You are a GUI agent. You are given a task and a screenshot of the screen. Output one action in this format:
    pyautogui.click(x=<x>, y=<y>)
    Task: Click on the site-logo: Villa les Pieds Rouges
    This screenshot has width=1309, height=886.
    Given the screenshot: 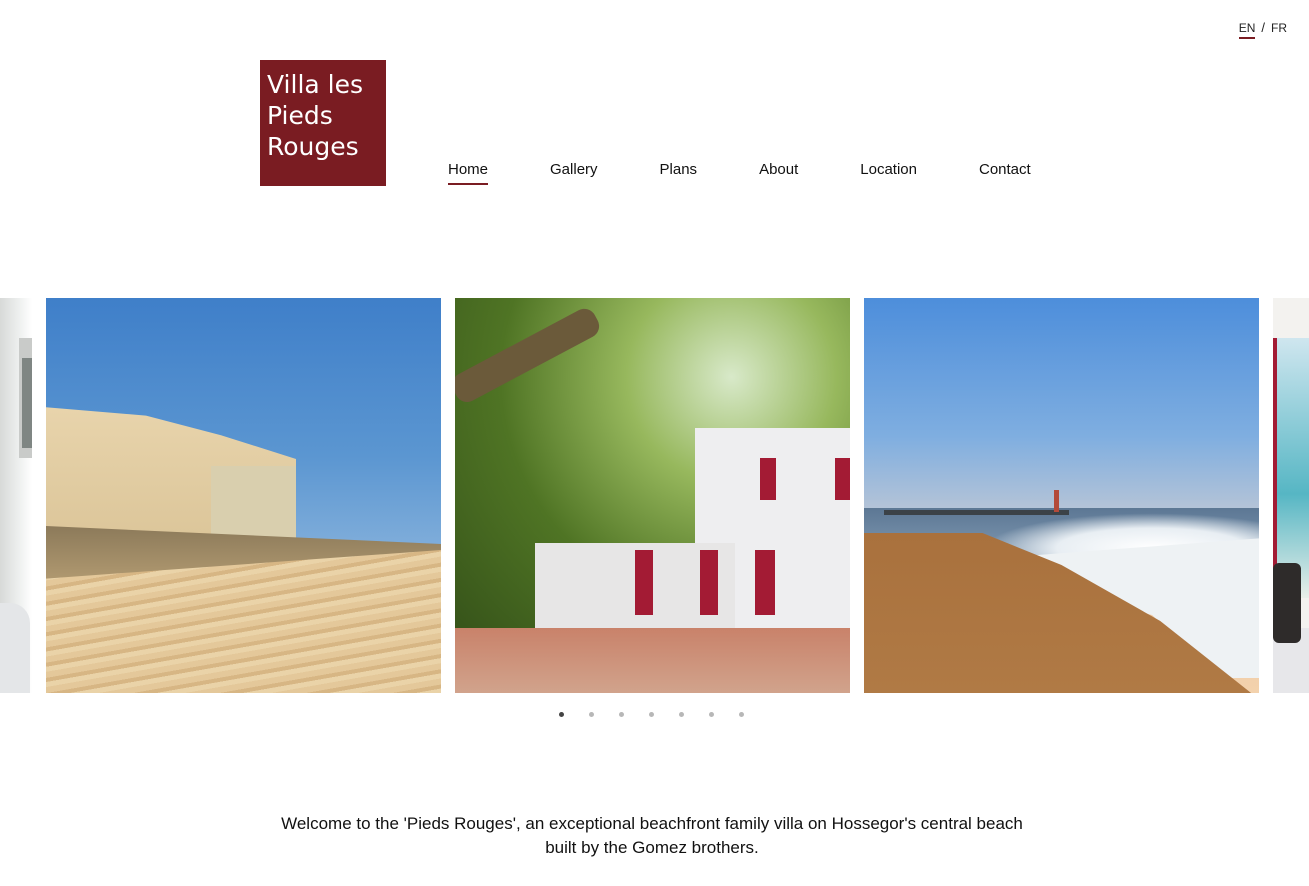 What is the action you would take?
    pyautogui.click(x=323, y=123)
    